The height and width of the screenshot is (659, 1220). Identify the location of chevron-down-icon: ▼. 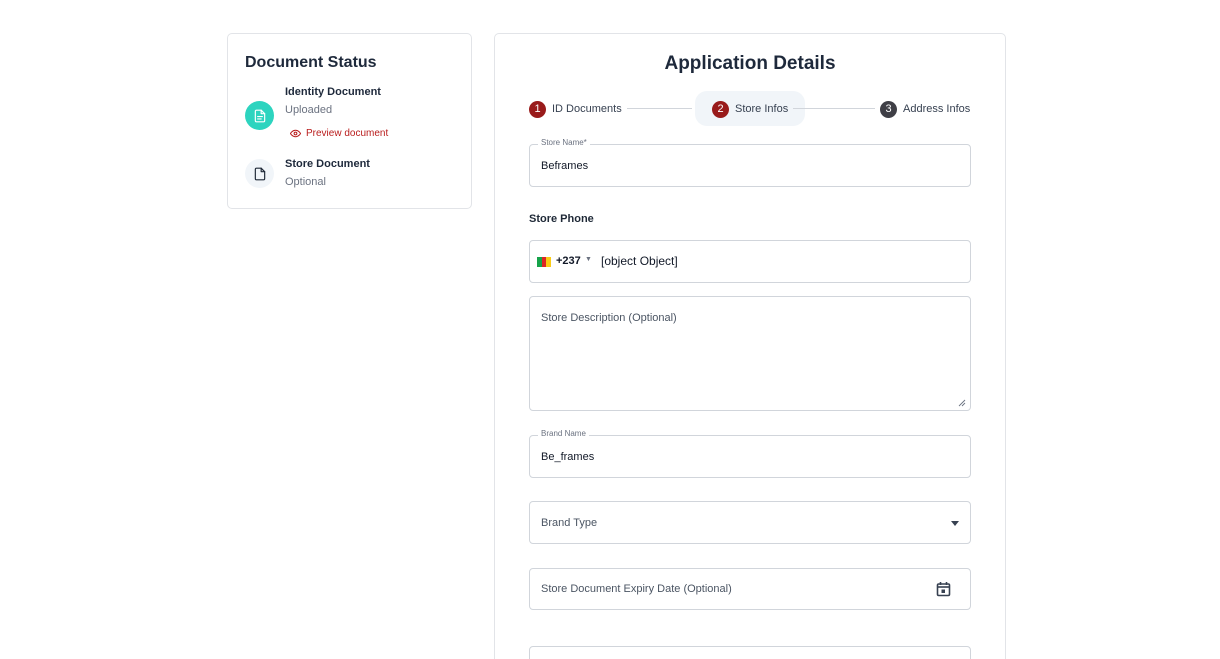
(588, 259).